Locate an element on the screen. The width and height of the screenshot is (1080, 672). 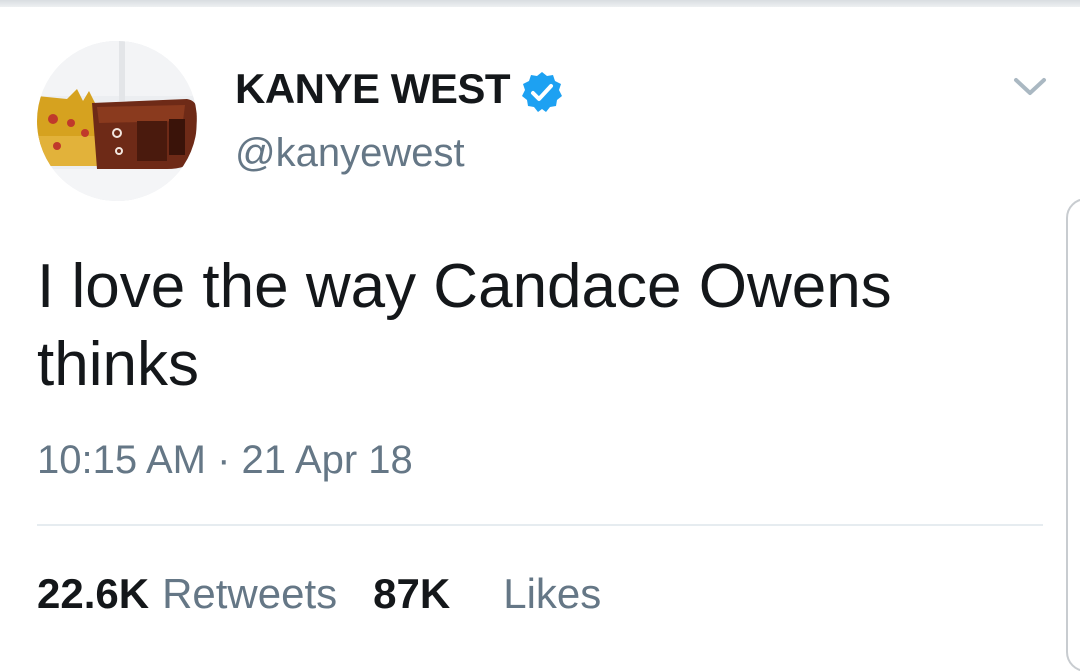
scrollbar is located at coordinates (1073, 435).